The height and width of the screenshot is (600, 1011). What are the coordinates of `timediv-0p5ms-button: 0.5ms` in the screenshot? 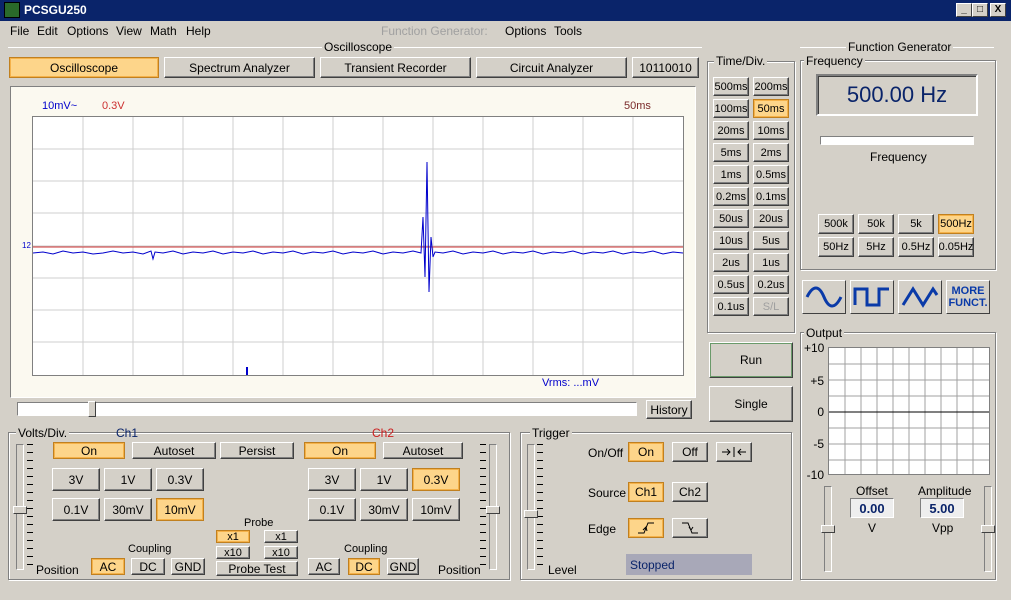 It's located at (771, 174).